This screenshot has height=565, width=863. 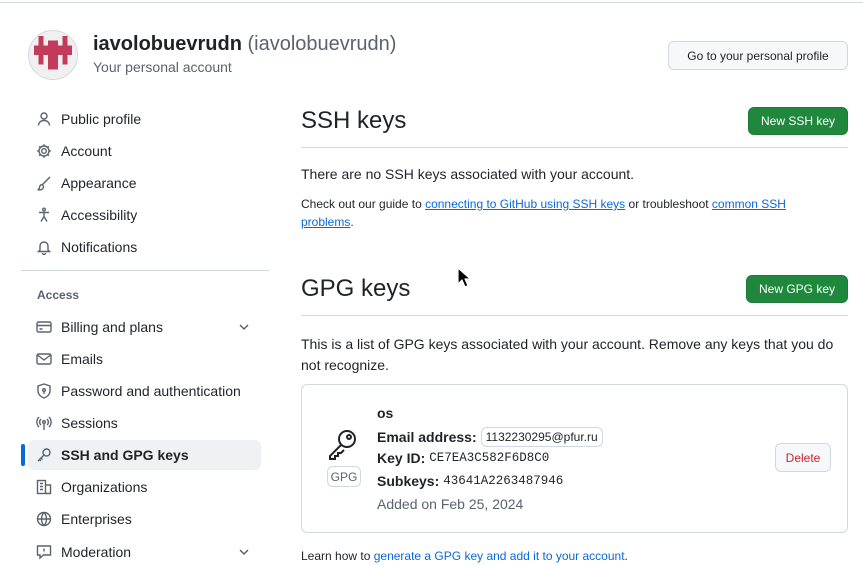 What do you see at coordinates (144, 151) in the screenshot?
I see `sidebar-item-account: Account` at bounding box center [144, 151].